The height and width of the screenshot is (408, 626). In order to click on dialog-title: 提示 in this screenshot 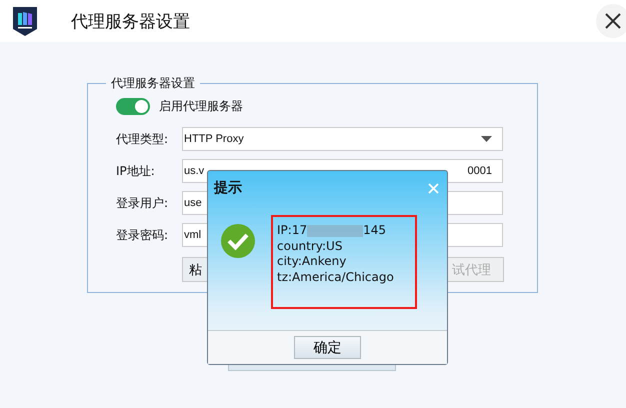, I will do `click(228, 188)`.